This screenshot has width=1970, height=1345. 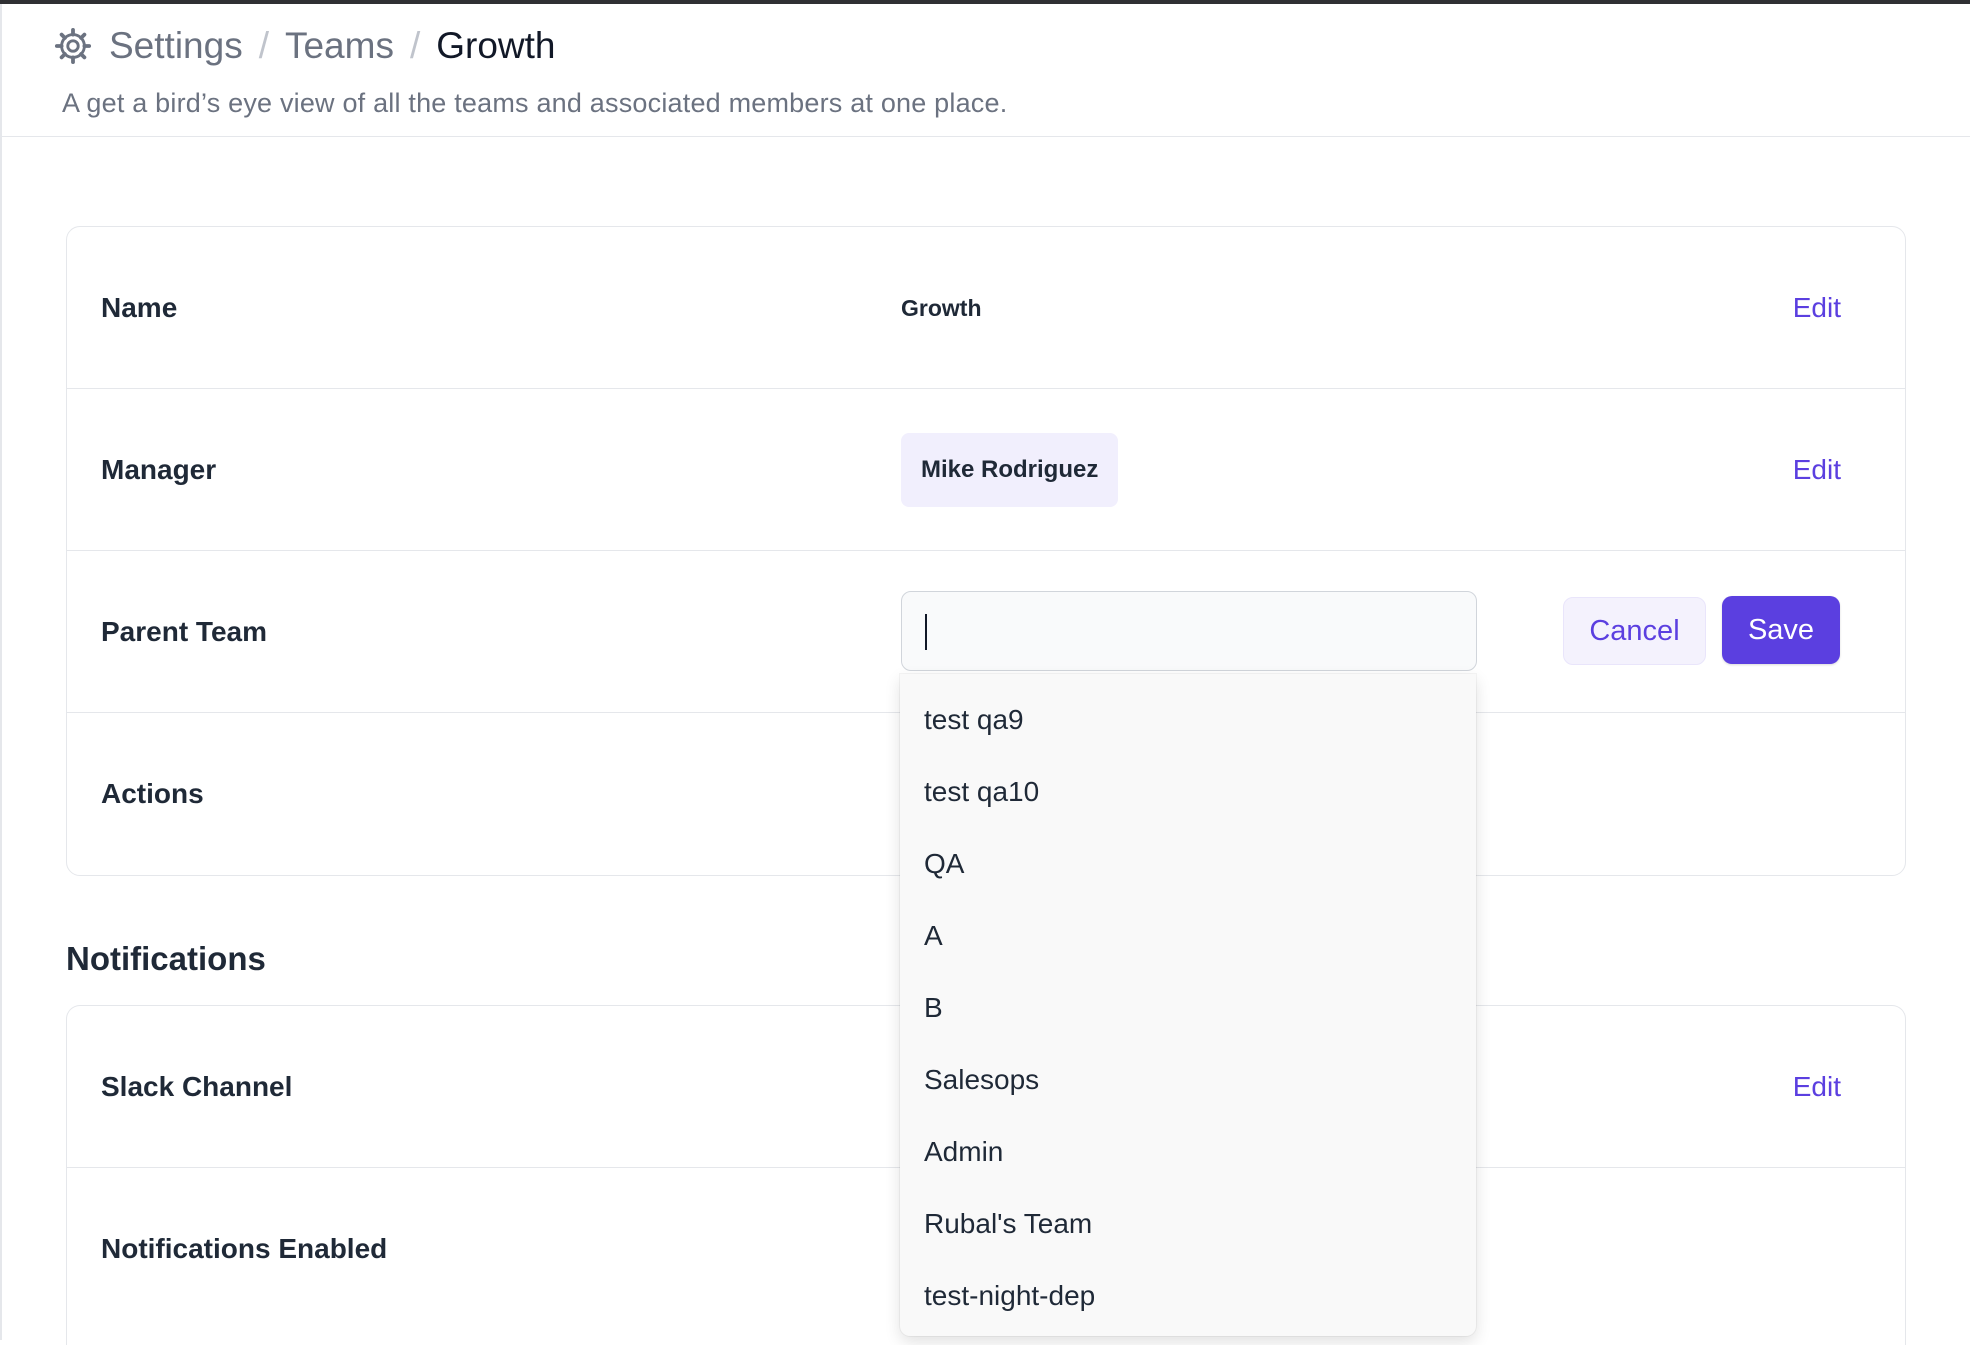 I want to click on breadcrumb-settings: Settings, so click(x=176, y=46).